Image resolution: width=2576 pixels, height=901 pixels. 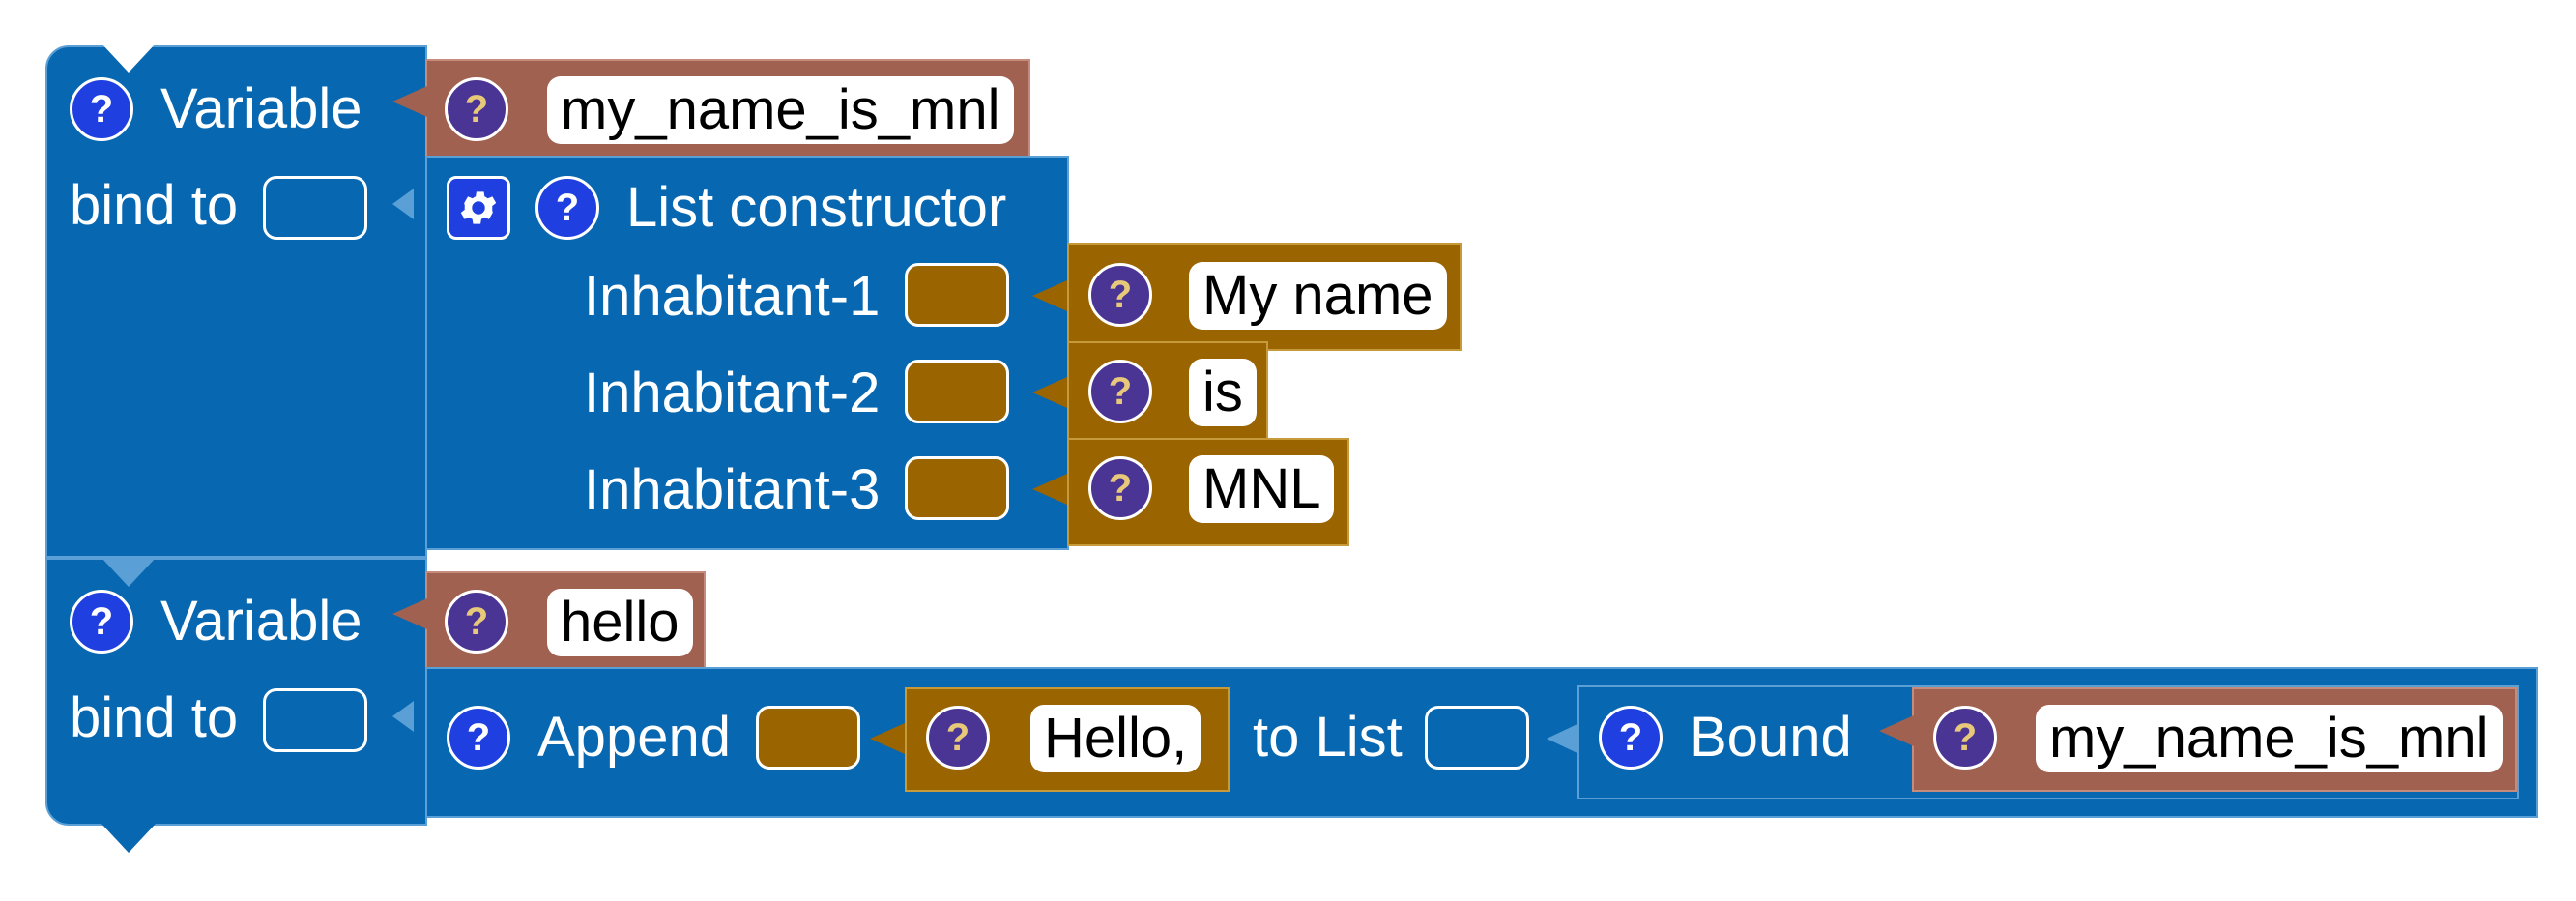 I want to click on bound-block-connector, so click(x=1563, y=738).